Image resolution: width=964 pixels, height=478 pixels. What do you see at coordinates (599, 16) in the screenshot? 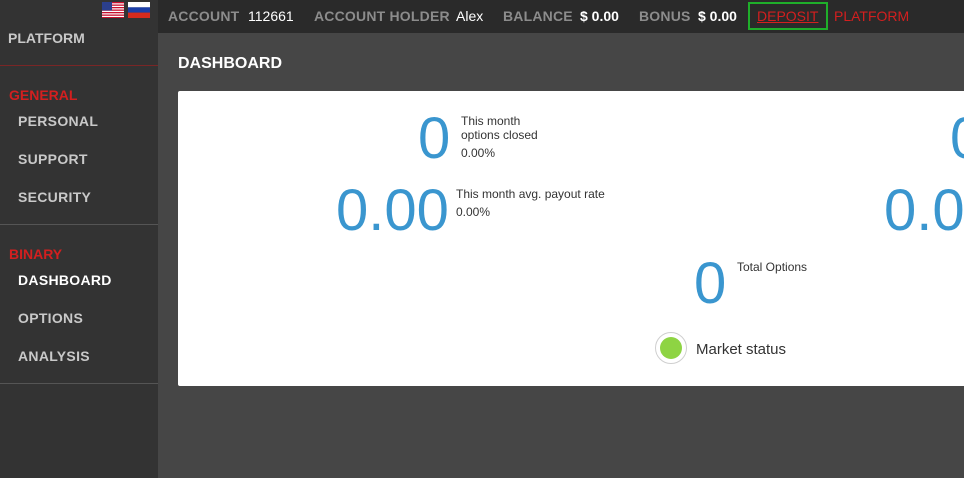
I see `balance-value: $ 0.00` at bounding box center [599, 16].